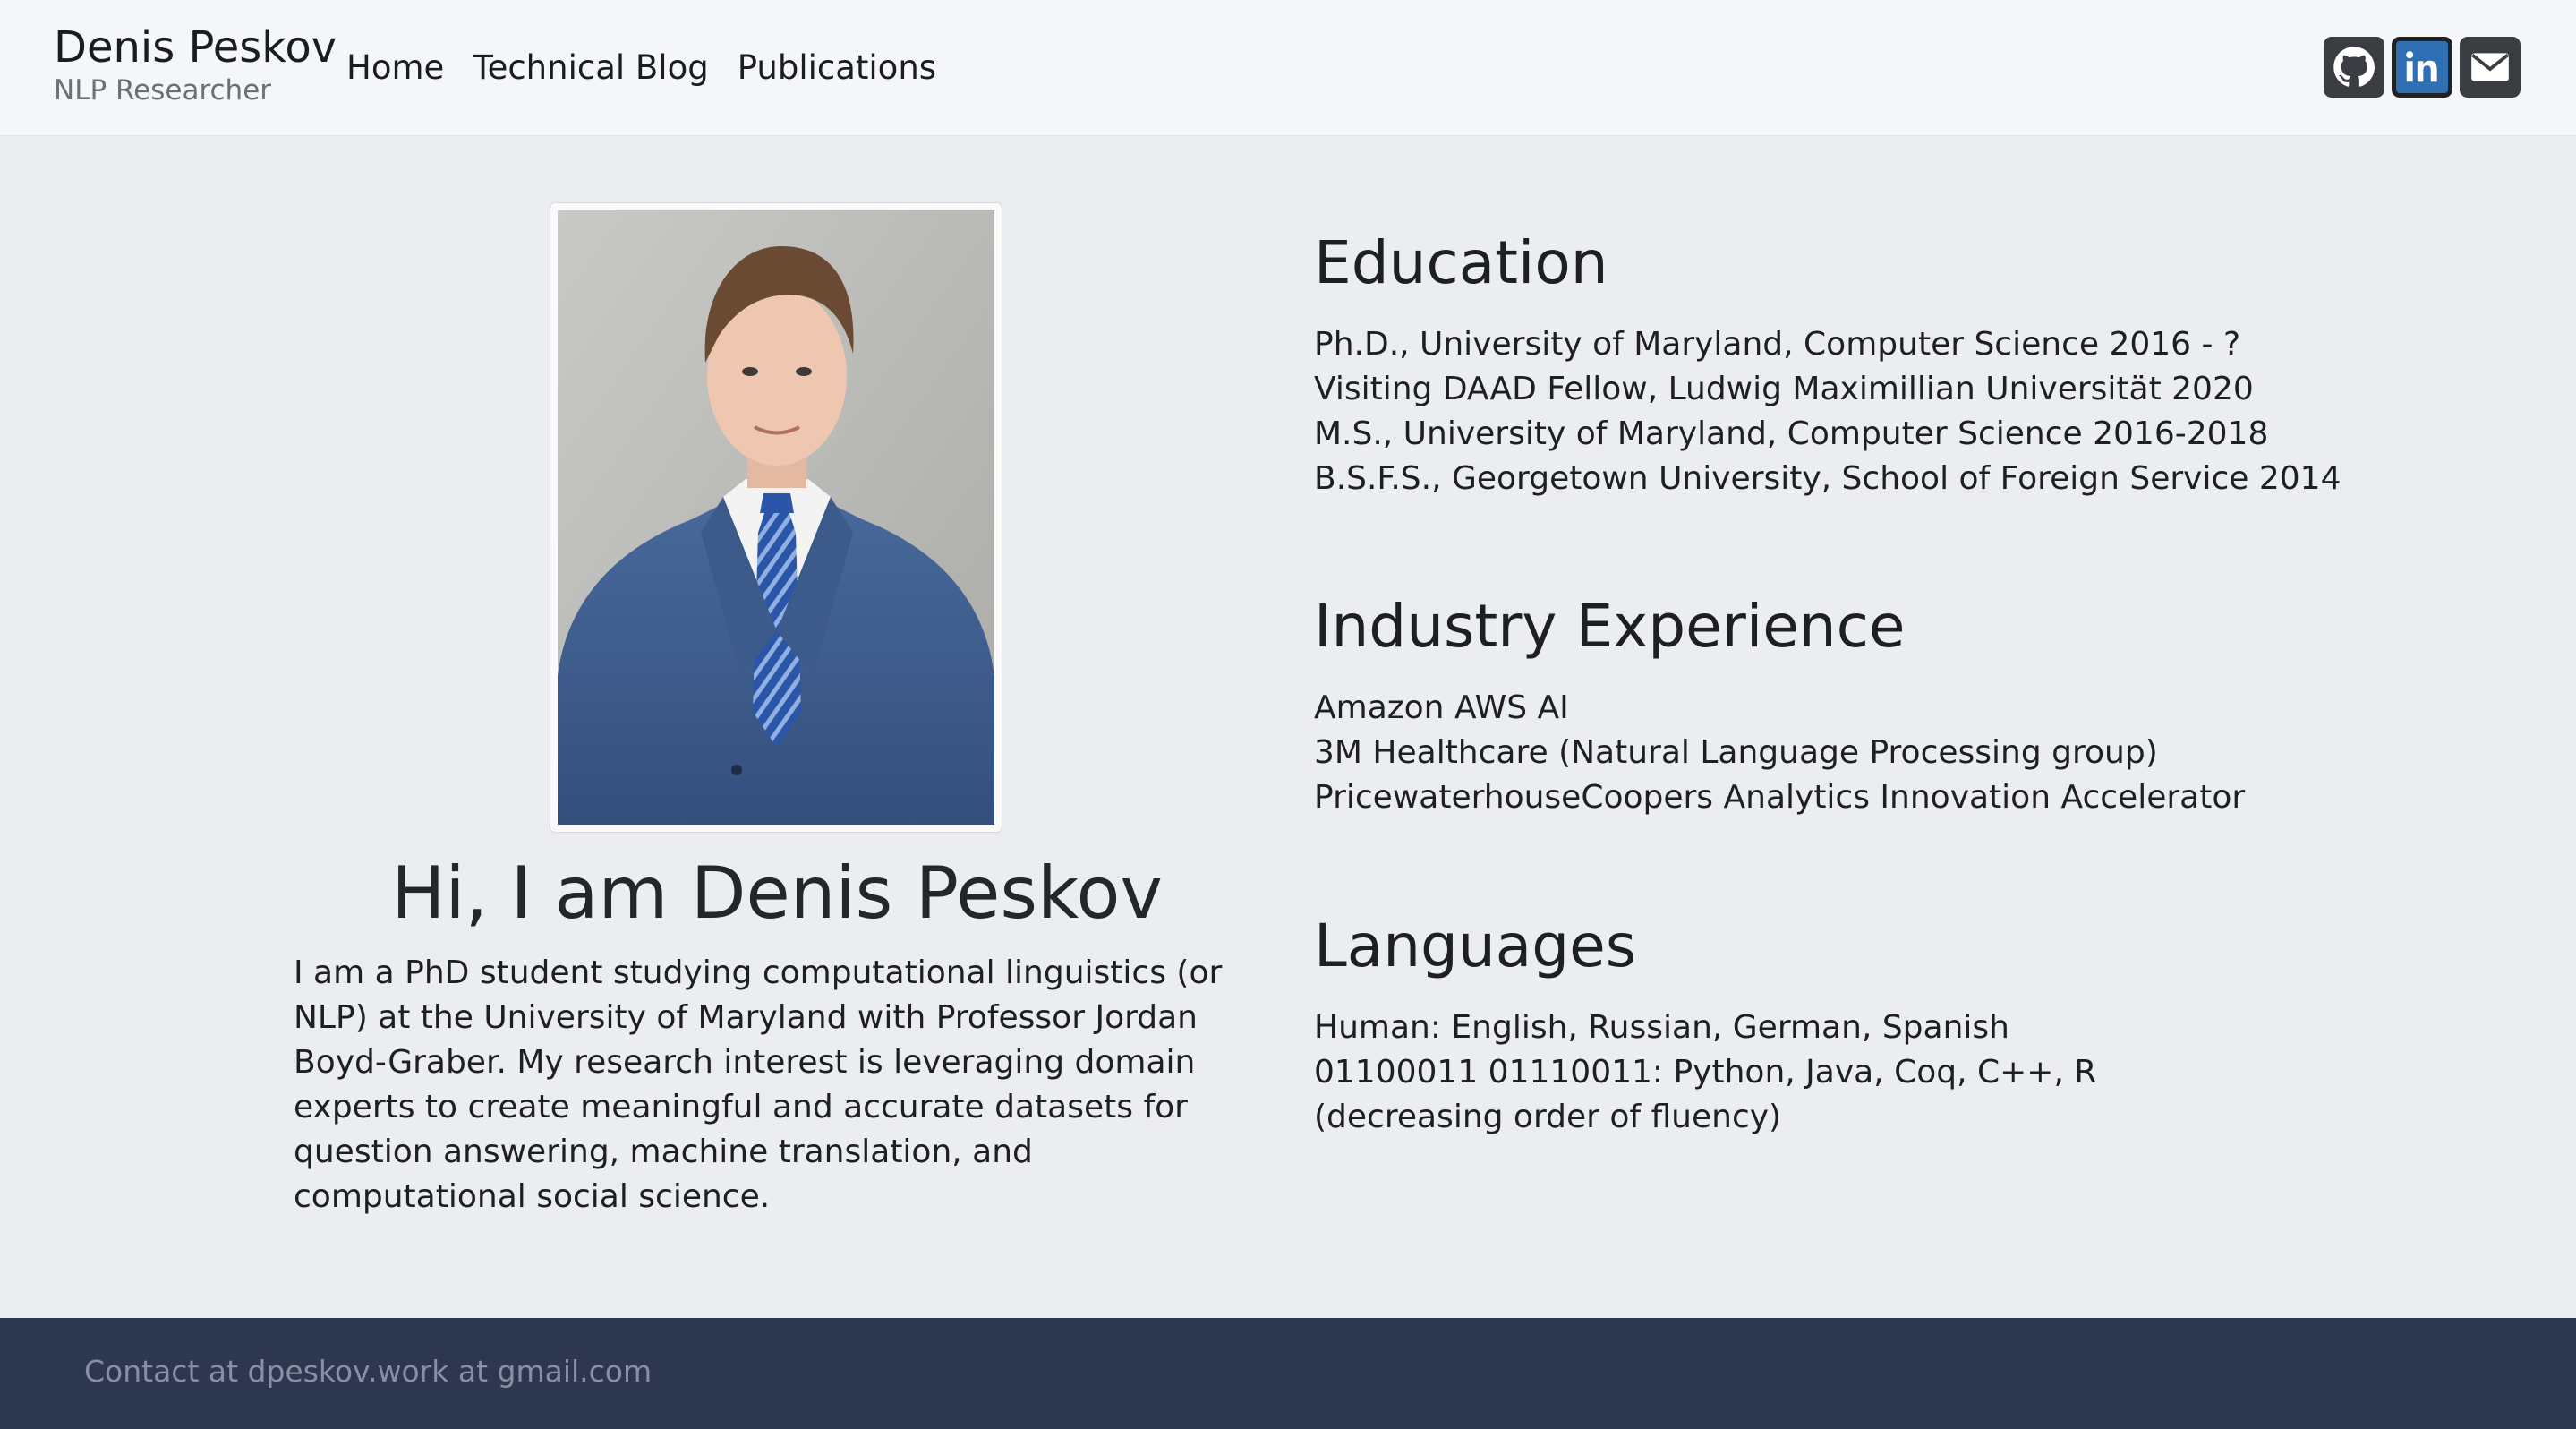 This screenshot has height=1429, width=2576. I want to click on nav-link-publications: Publications, so click(837, 68).